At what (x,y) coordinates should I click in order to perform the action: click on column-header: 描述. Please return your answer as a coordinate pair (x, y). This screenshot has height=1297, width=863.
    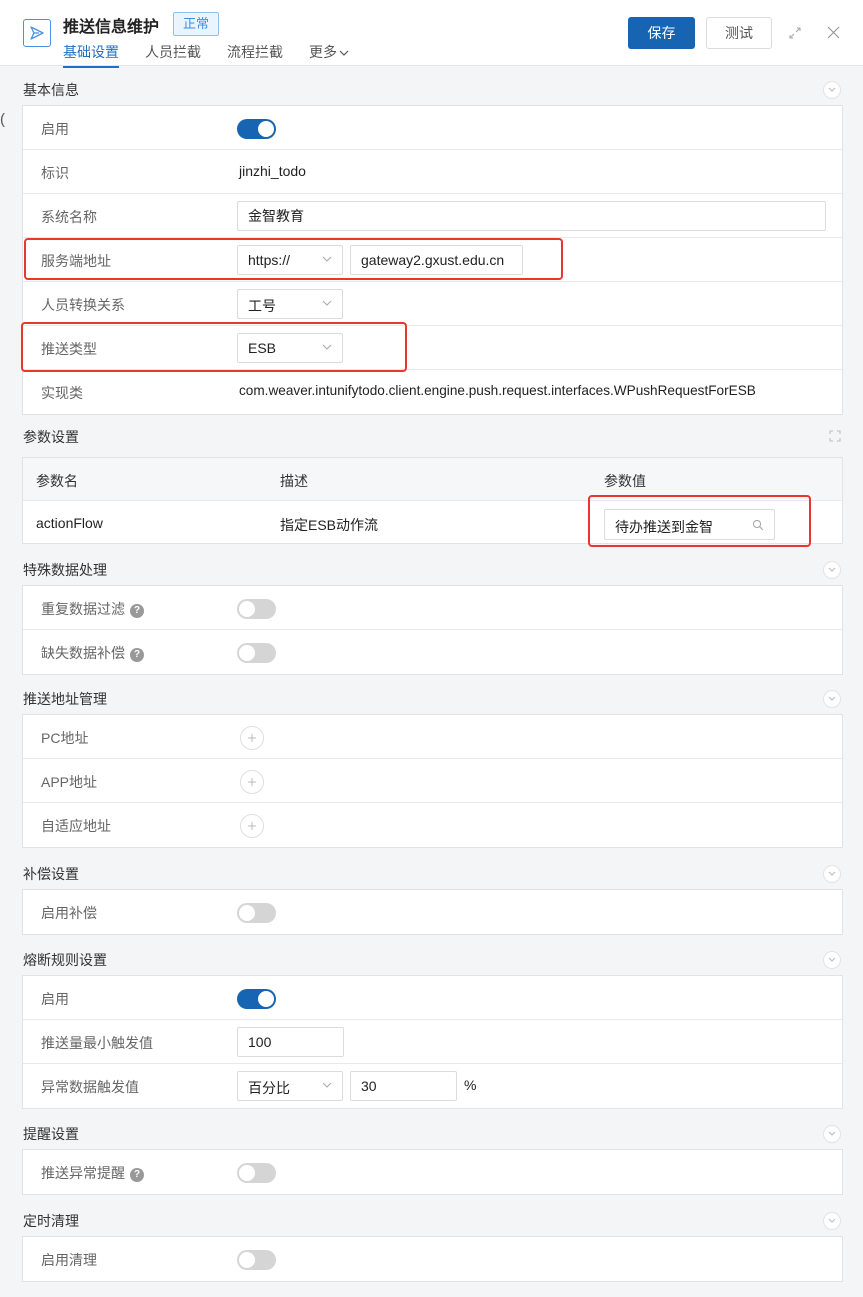
    Looking at the image, I should click on (294, 481).